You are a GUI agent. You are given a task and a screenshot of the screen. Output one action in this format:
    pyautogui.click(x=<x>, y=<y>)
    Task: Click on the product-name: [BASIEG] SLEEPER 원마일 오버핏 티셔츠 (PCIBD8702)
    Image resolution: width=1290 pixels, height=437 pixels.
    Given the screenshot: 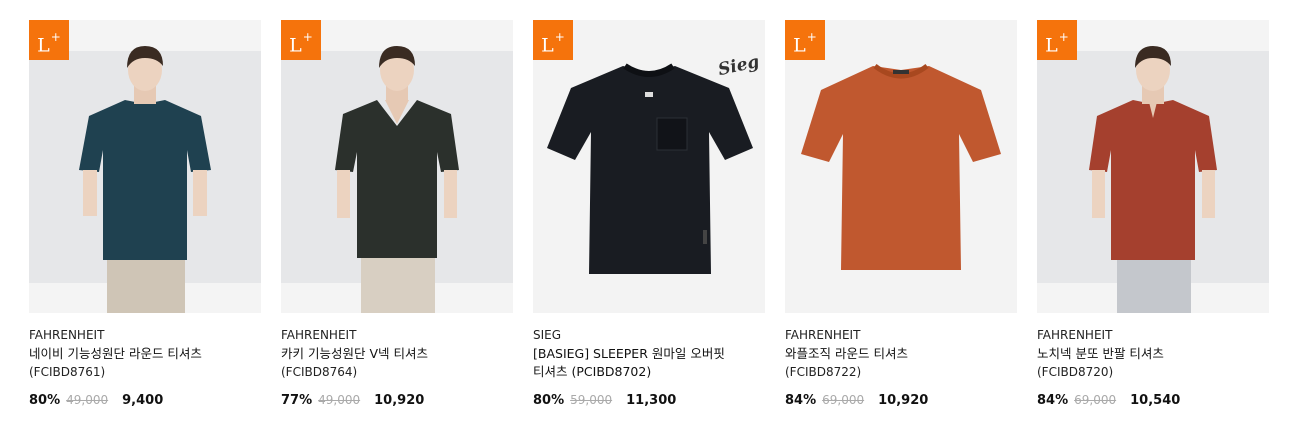 What is the action you would take?
    pyautogui.click(x=649, y=363)
    